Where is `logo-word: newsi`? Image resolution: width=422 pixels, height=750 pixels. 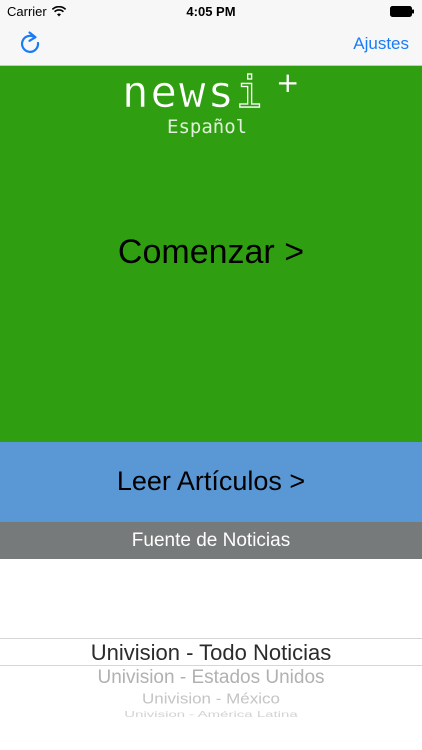
logo-word: newsi is located at coordinates (193, 92).